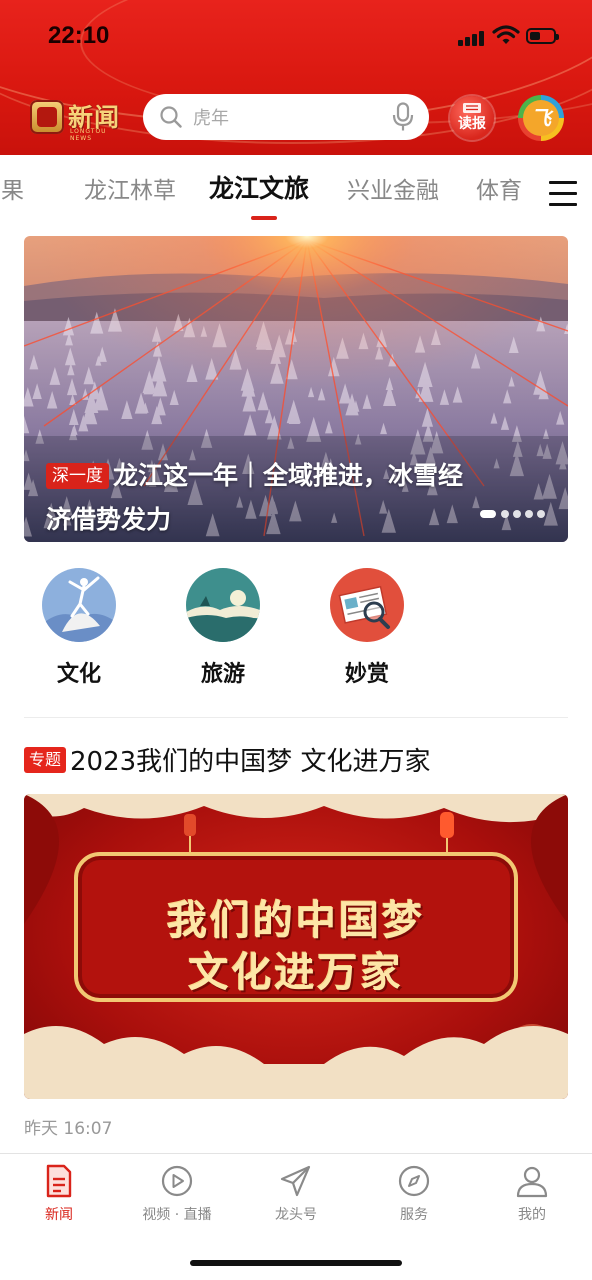  I want to click on section-divider, so click(296, 717).